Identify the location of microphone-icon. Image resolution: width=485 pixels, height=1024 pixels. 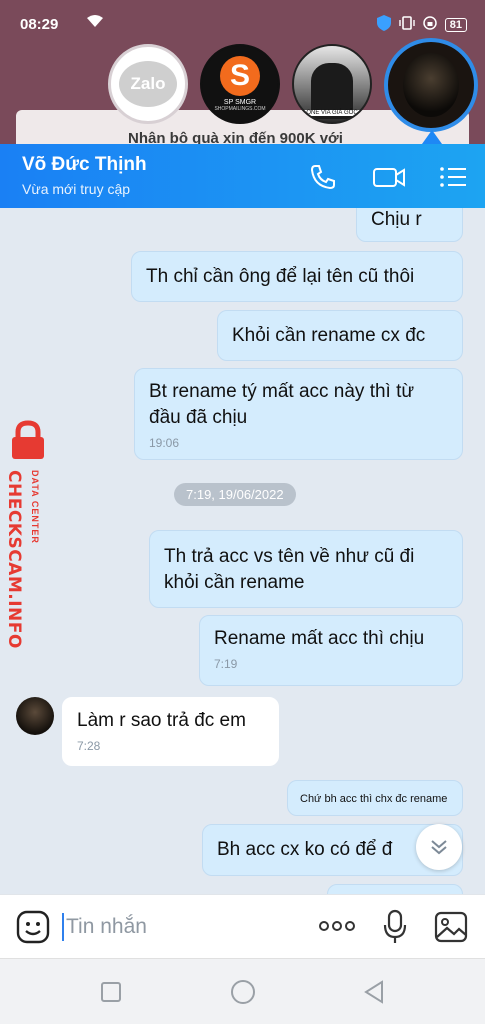
(395, 929).